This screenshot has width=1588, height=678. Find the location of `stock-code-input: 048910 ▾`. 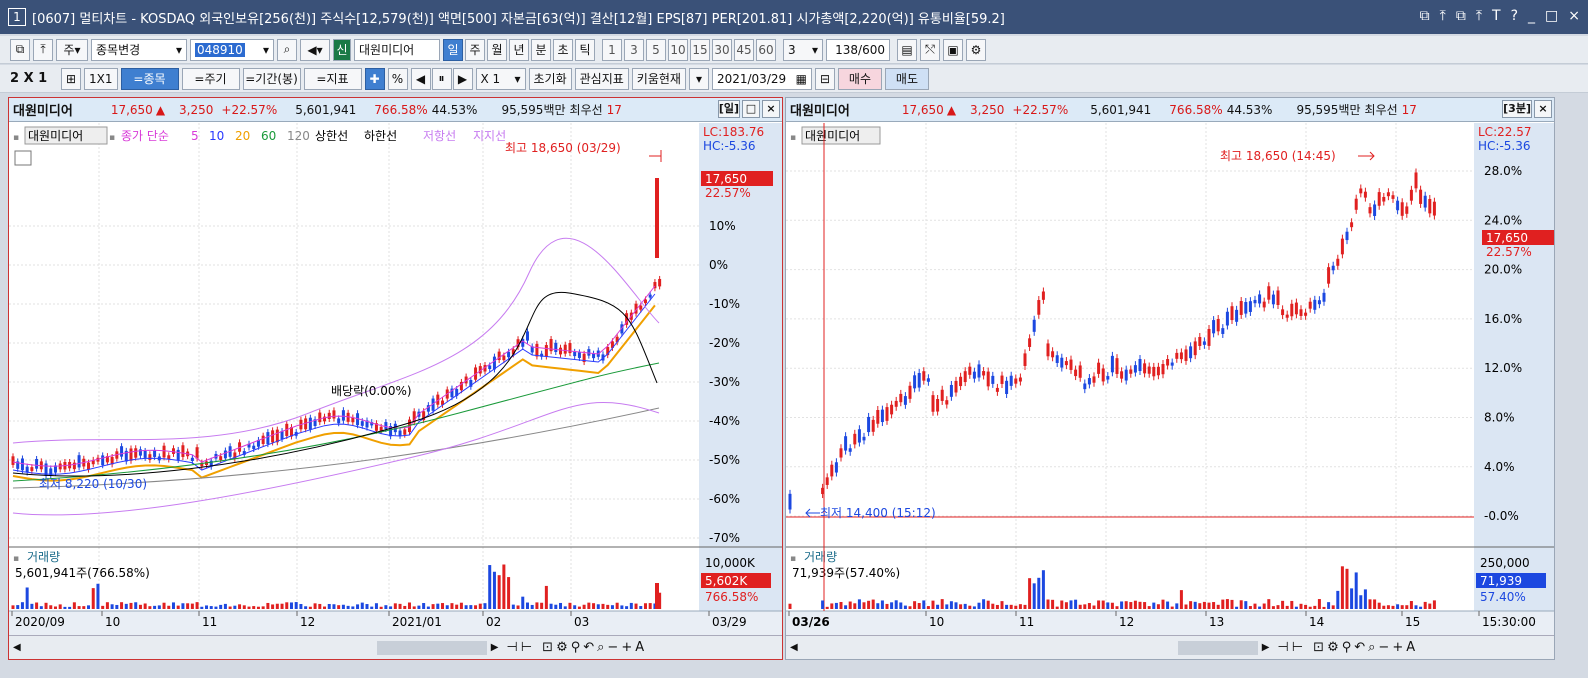

stock-code-input: 048910 ▾ is located at coordinates (232, 49).